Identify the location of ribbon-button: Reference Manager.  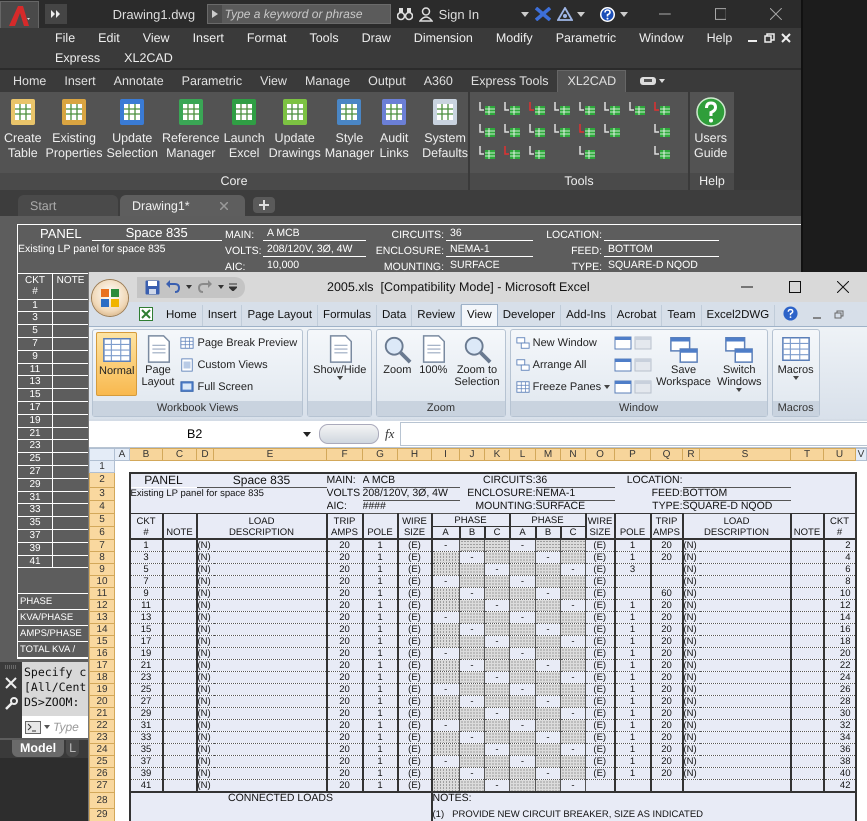
(191, 128).